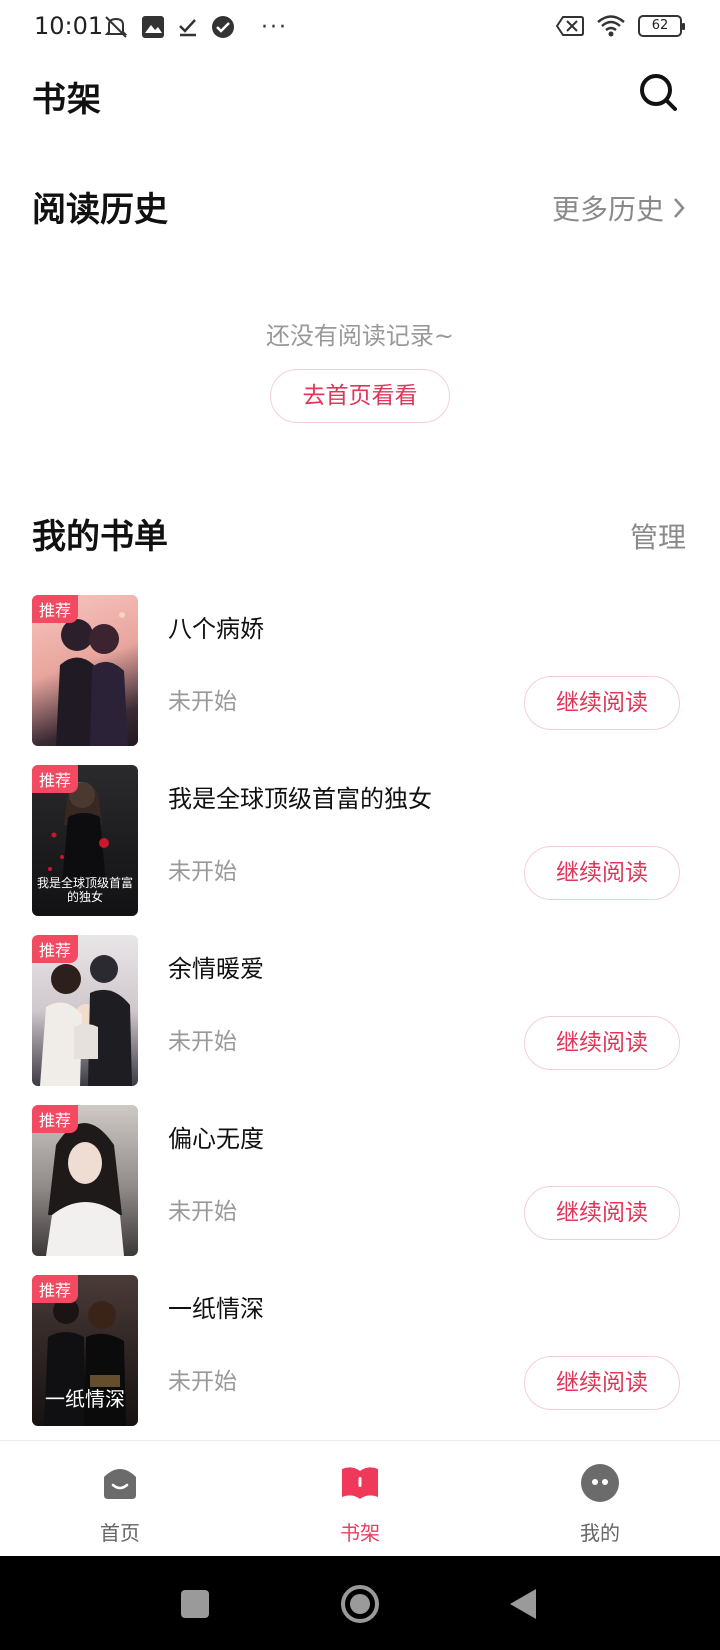  Describe the element at coordinates (100, 210) in the screenshot. I see `history-title: 阅读历史` at that location.